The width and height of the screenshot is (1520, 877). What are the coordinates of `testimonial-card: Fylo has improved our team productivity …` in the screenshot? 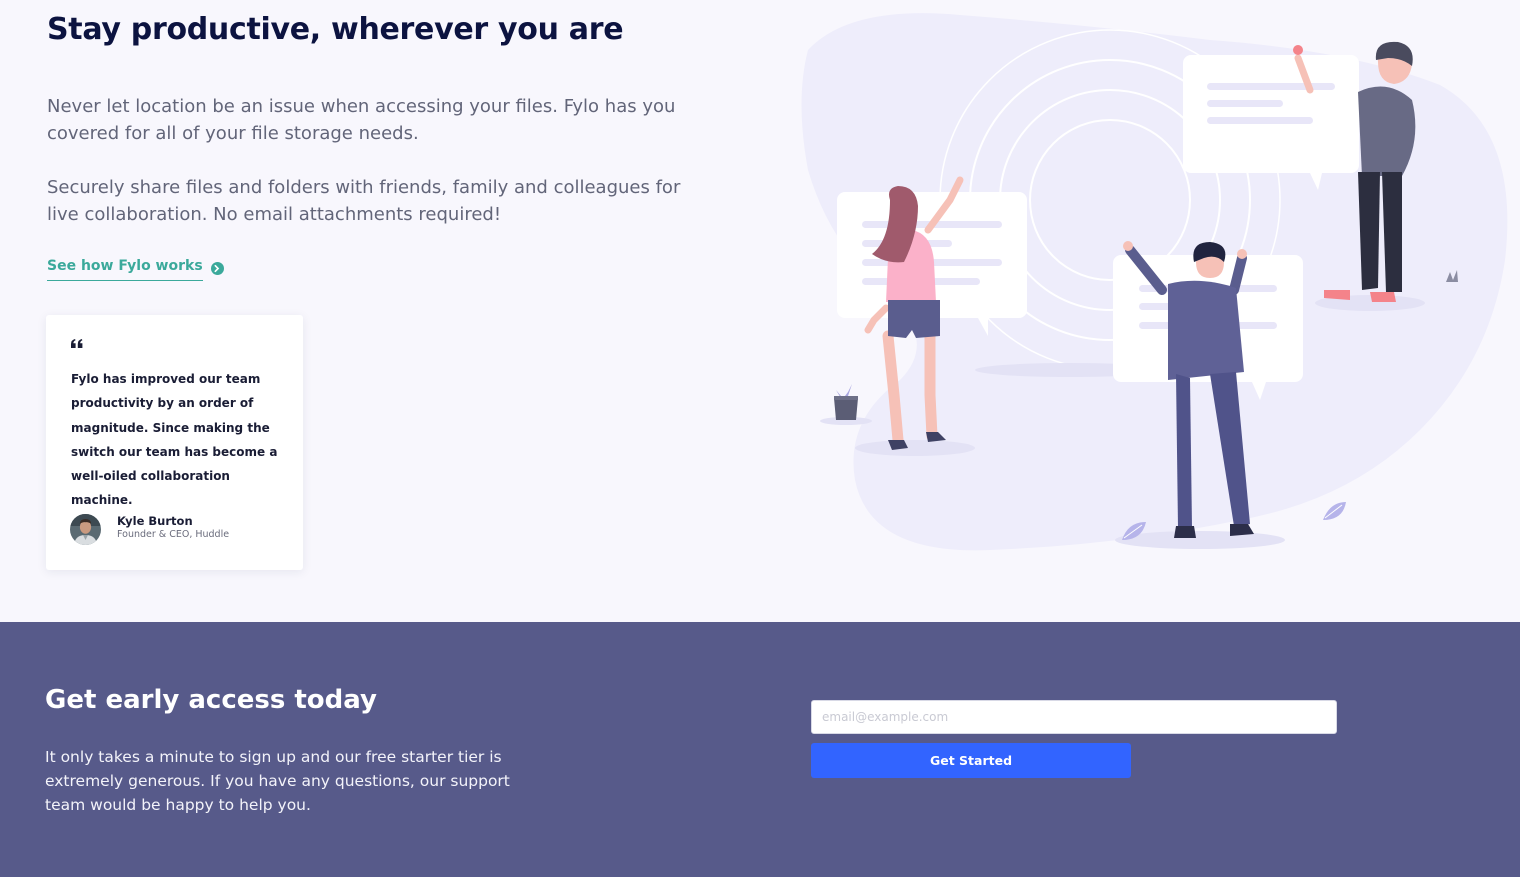 It's located at (174, 442).